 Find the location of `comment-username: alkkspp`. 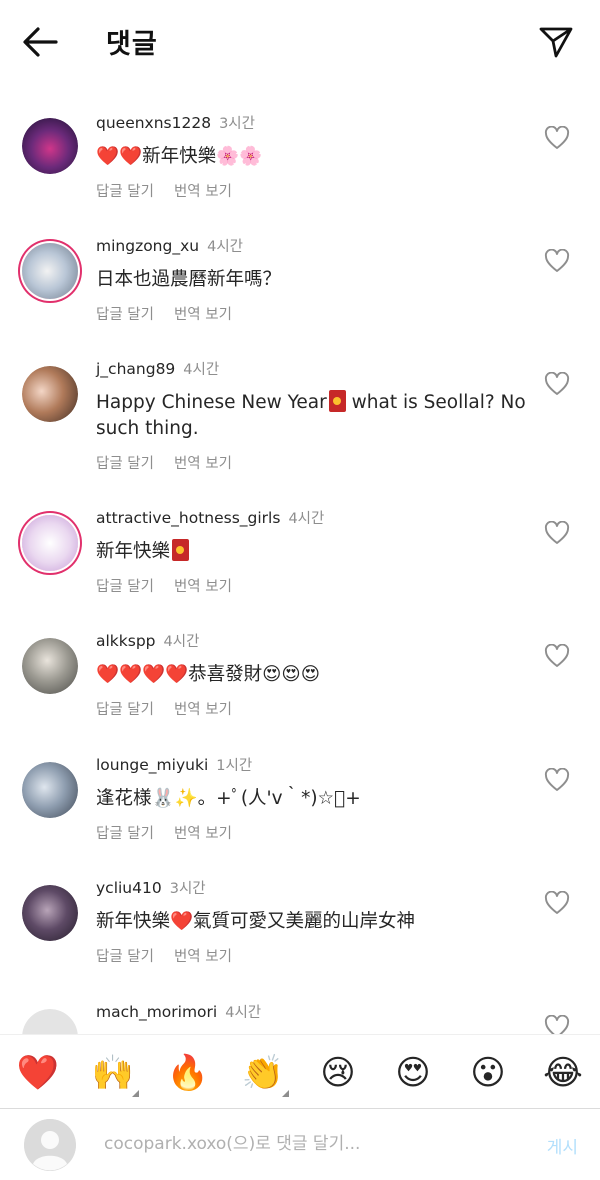

comment-username: alkkspp is located at coordinates (126, 641).